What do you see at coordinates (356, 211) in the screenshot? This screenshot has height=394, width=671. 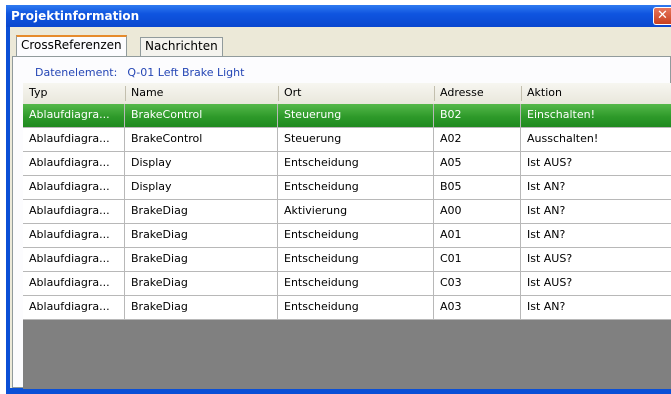 I see `cell-ort: Aktivierung` at bounding box center [356, 211].